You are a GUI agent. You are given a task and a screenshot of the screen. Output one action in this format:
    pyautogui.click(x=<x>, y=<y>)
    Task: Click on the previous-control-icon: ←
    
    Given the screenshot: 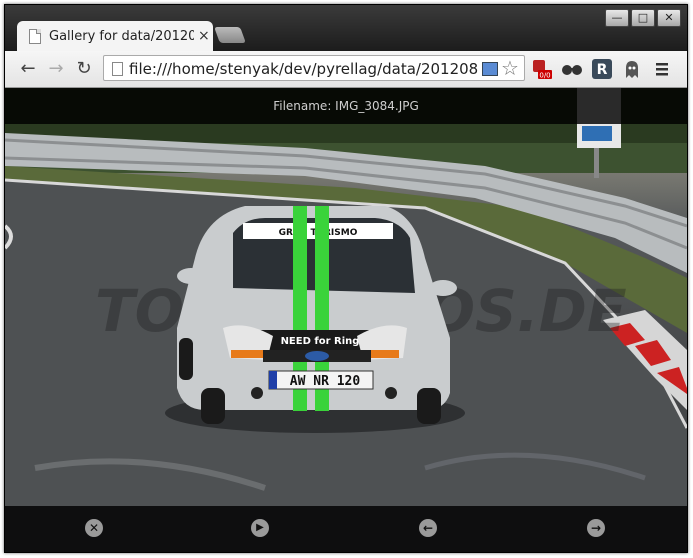 What is the action you would take?
    pyautogui.click(x=428, y=528)
    